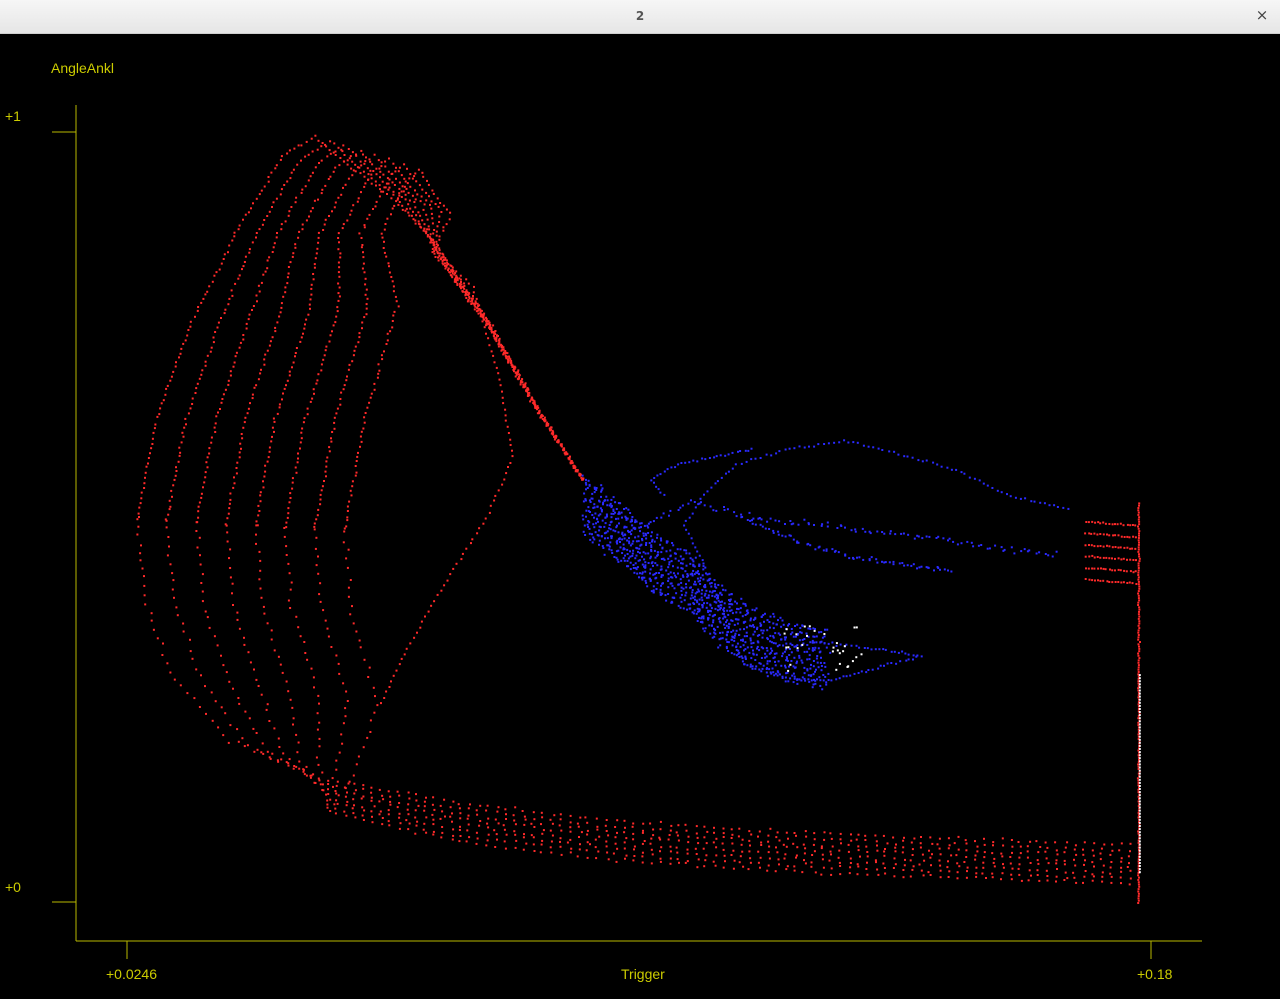 The image size is (1280, 999). Describe the element at coordinates (1262, 15) in the screenshot. I see `close-icon: ×` at that location.